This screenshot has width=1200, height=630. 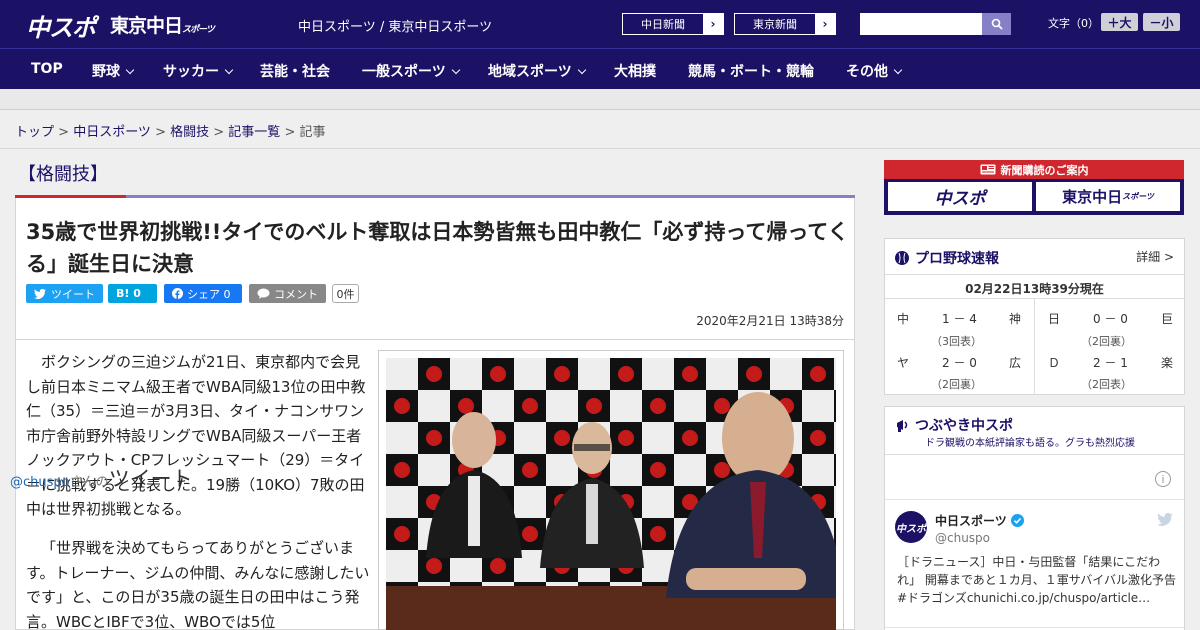 I want to click on chevron-right-icon: ›, so click(x=713, y=24).